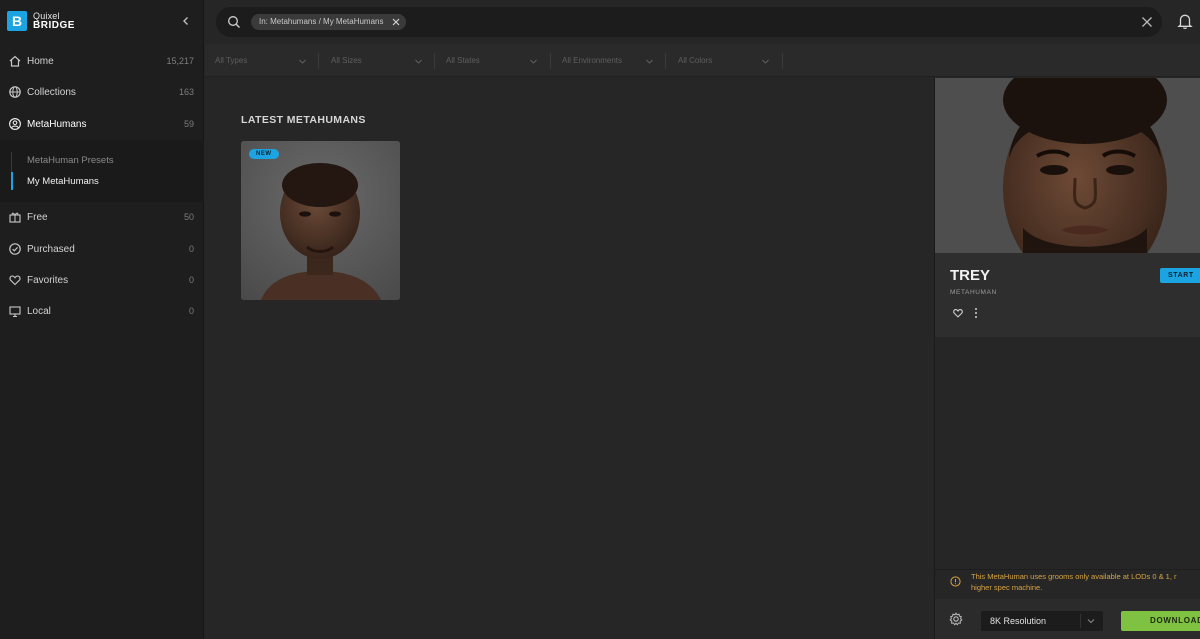  I want to click on detail-preview-image, so click(1067, 165).